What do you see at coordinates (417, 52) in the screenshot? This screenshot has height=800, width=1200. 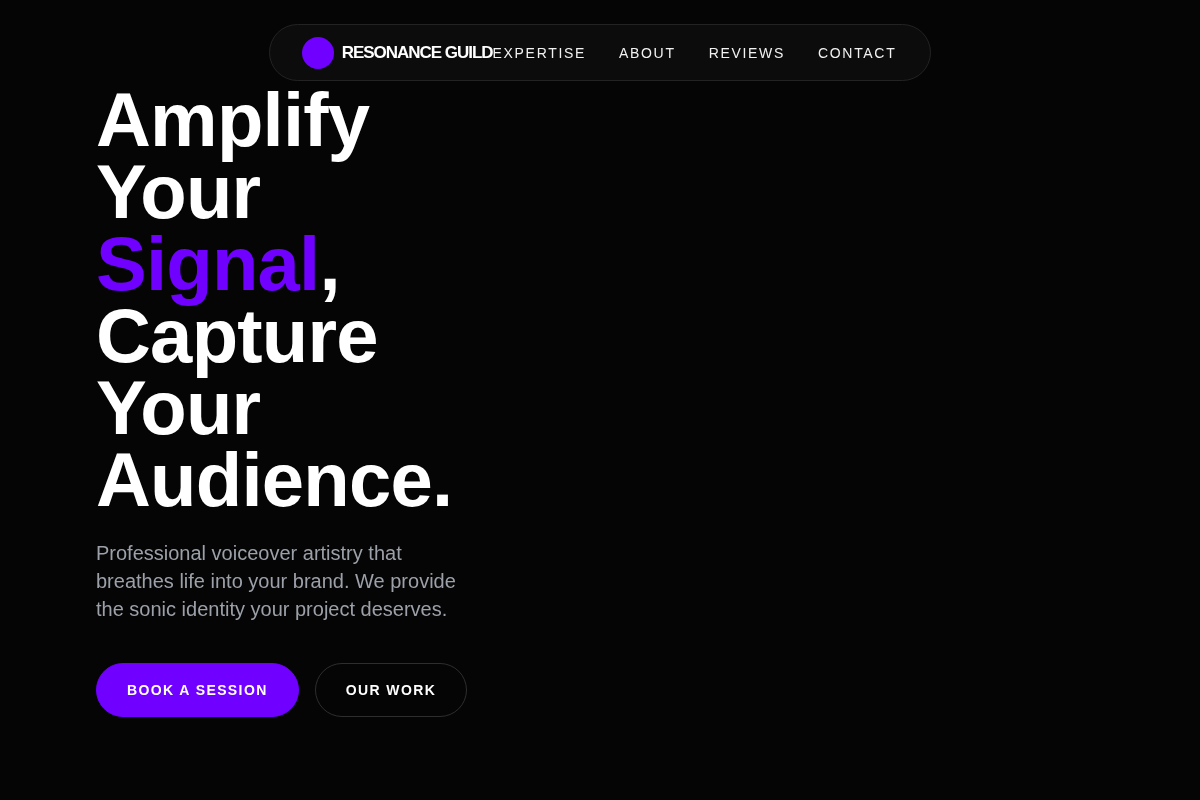 I see `brand-name: RESONANCE GUILD` at bounding box center [417, 52].